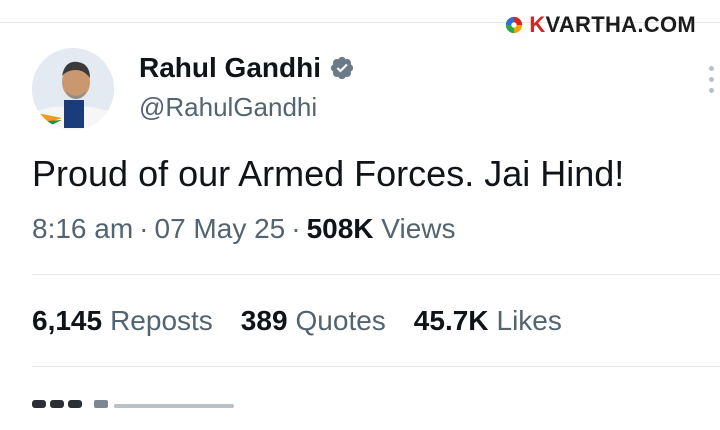 The image size is (720, 430). I want to click on bookmarks-stat-cropped, so click(182, 400).